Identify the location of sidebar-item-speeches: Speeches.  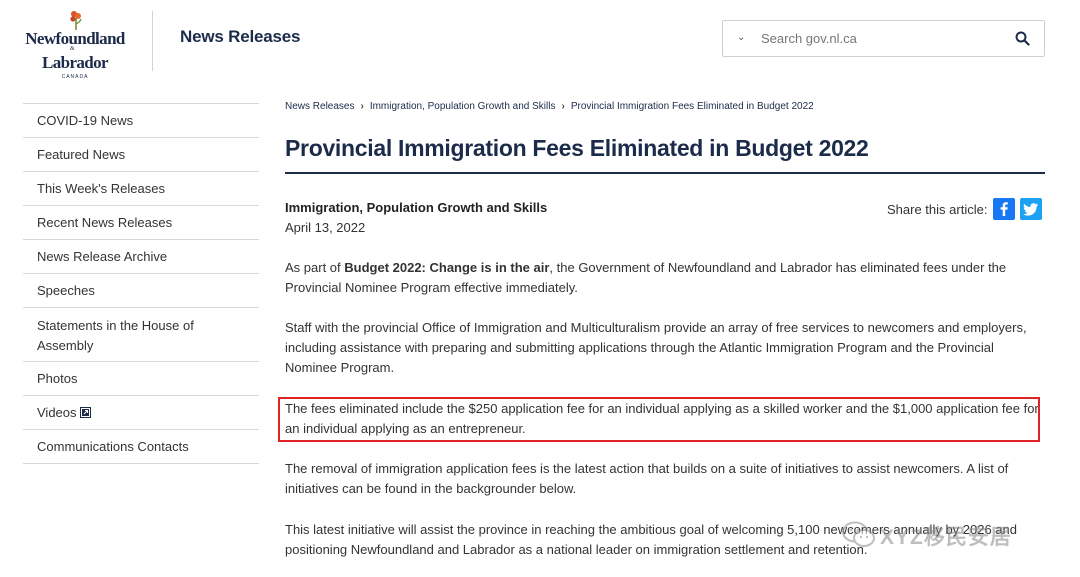
(141, 291).